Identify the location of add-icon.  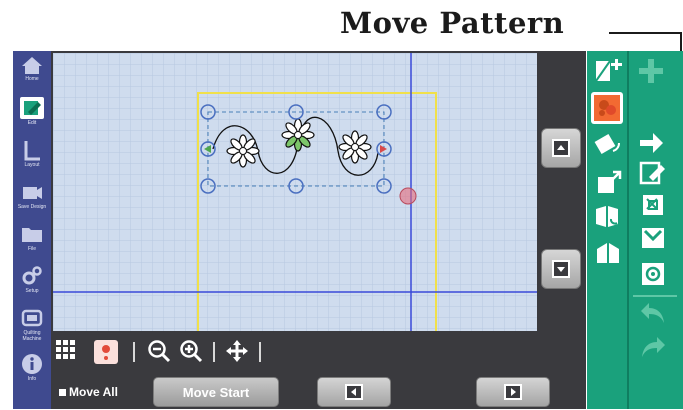
(651, 73).